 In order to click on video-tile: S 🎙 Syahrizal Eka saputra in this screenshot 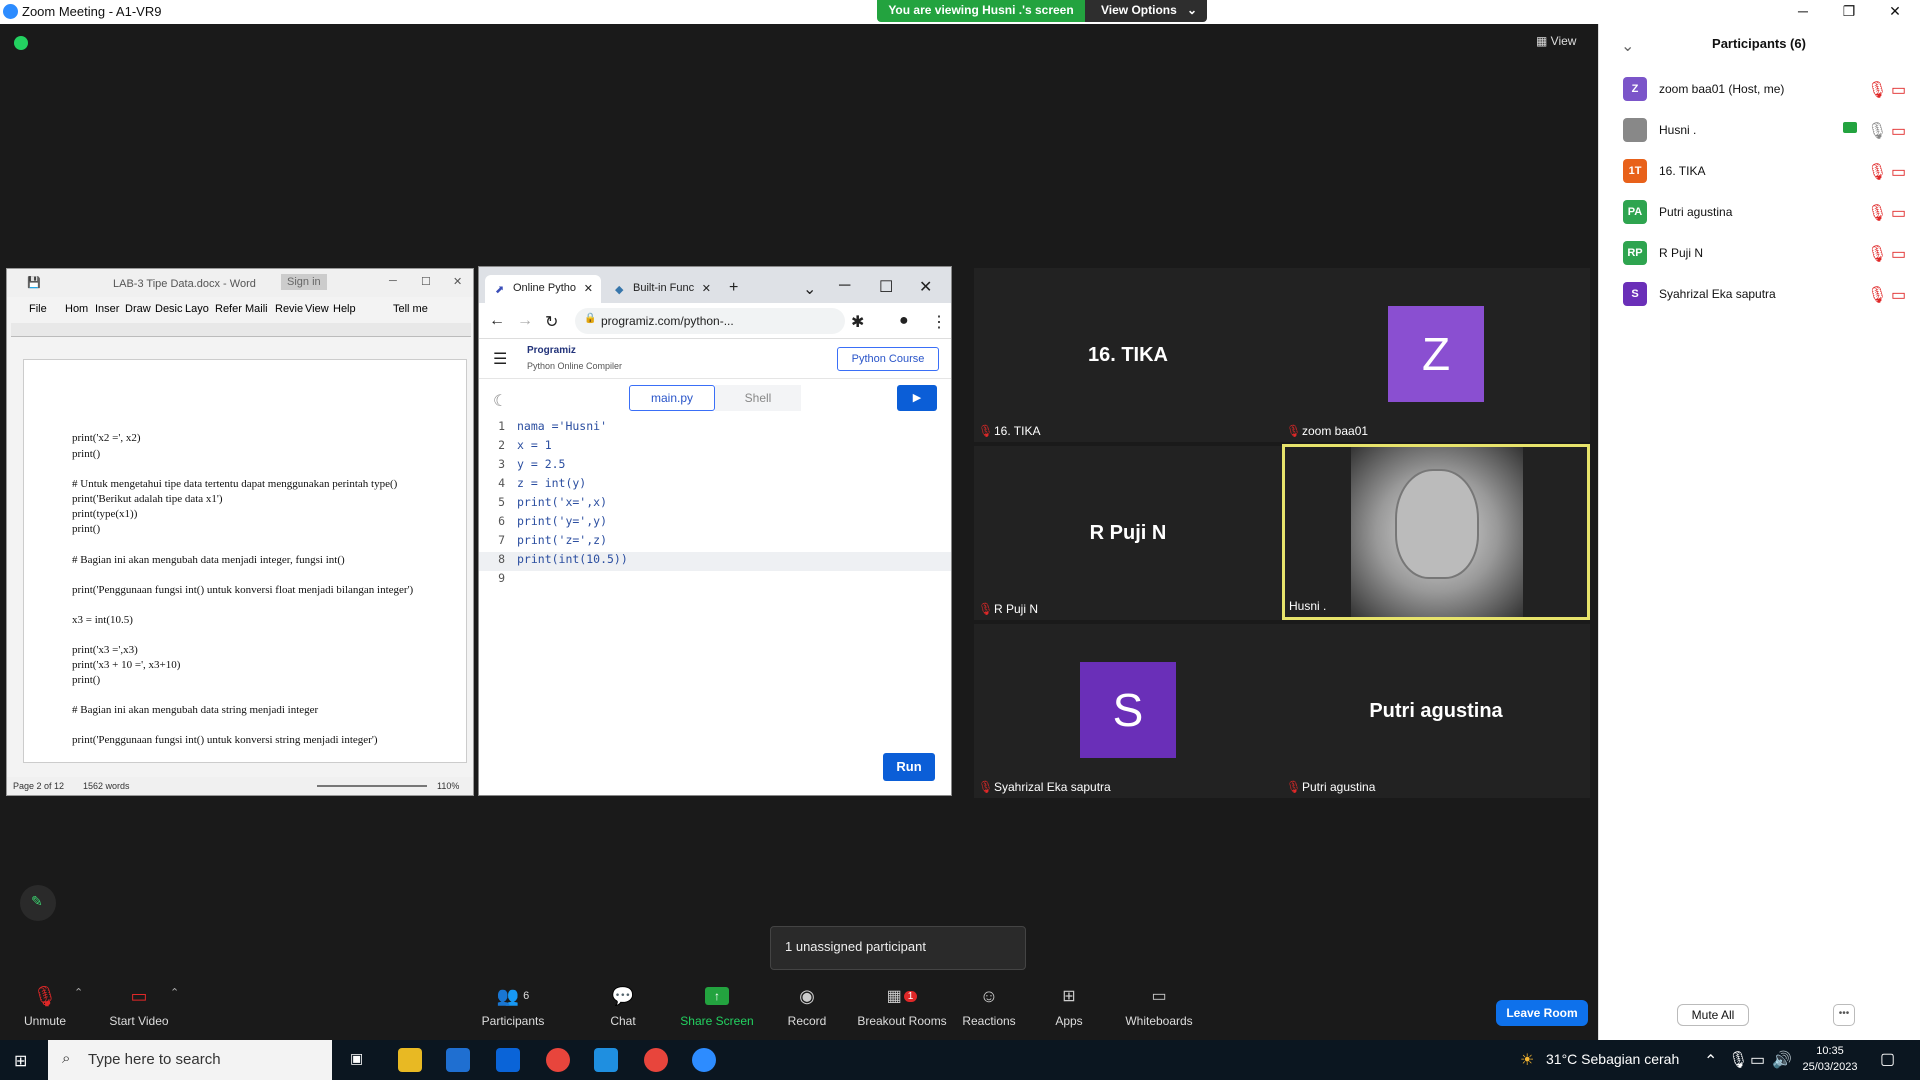, I will do `click(1128, 711)`.